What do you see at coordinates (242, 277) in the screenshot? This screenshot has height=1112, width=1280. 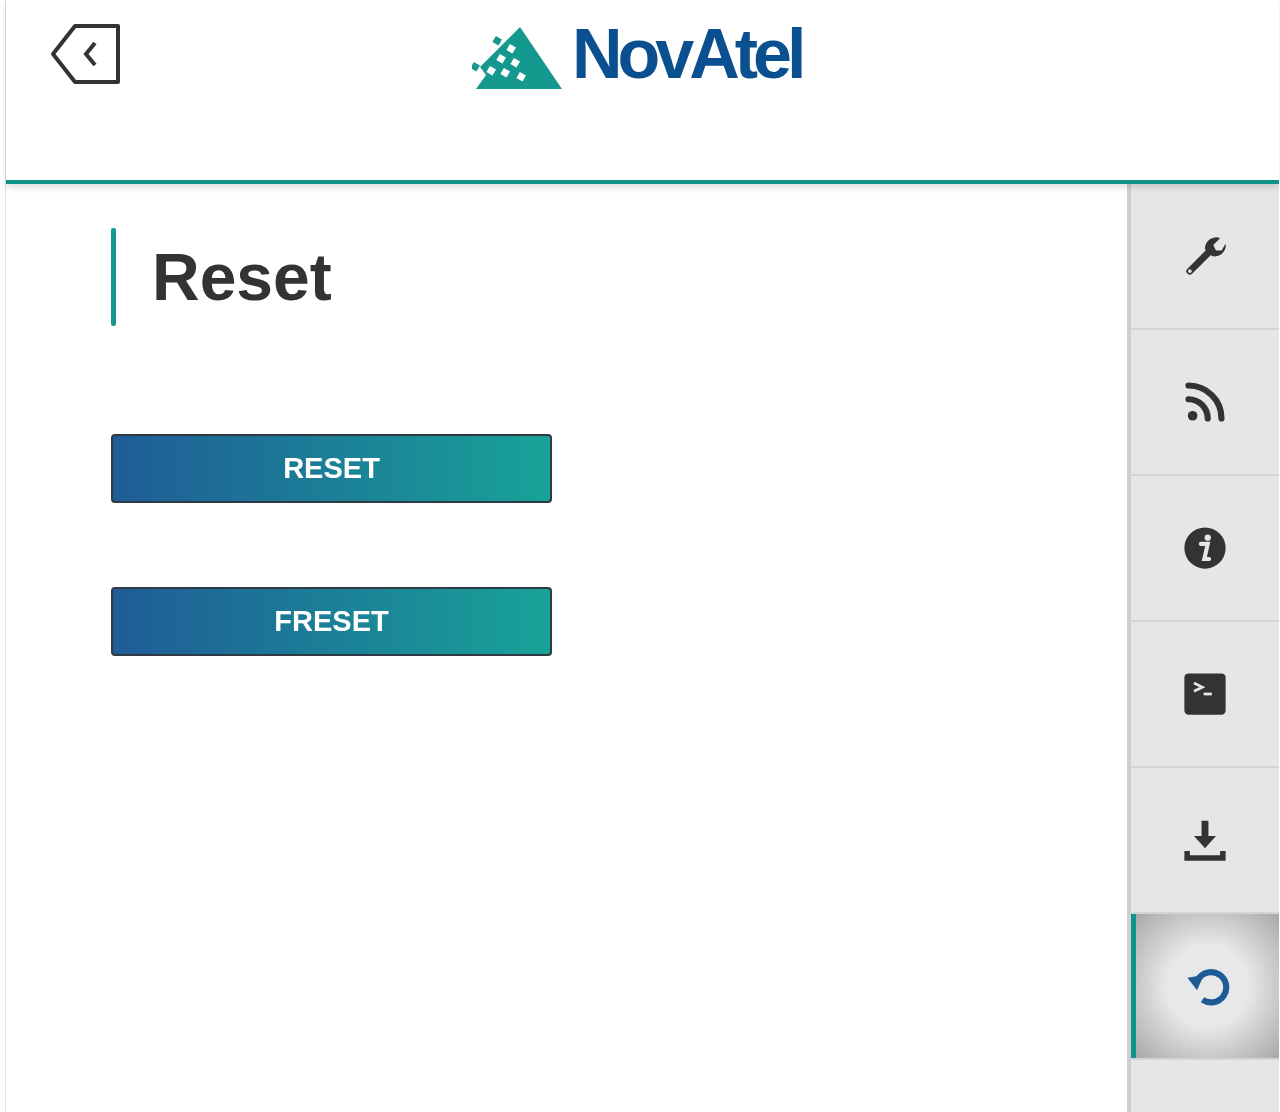 I see `page-title: Reset` at bounding box center [242, 277].